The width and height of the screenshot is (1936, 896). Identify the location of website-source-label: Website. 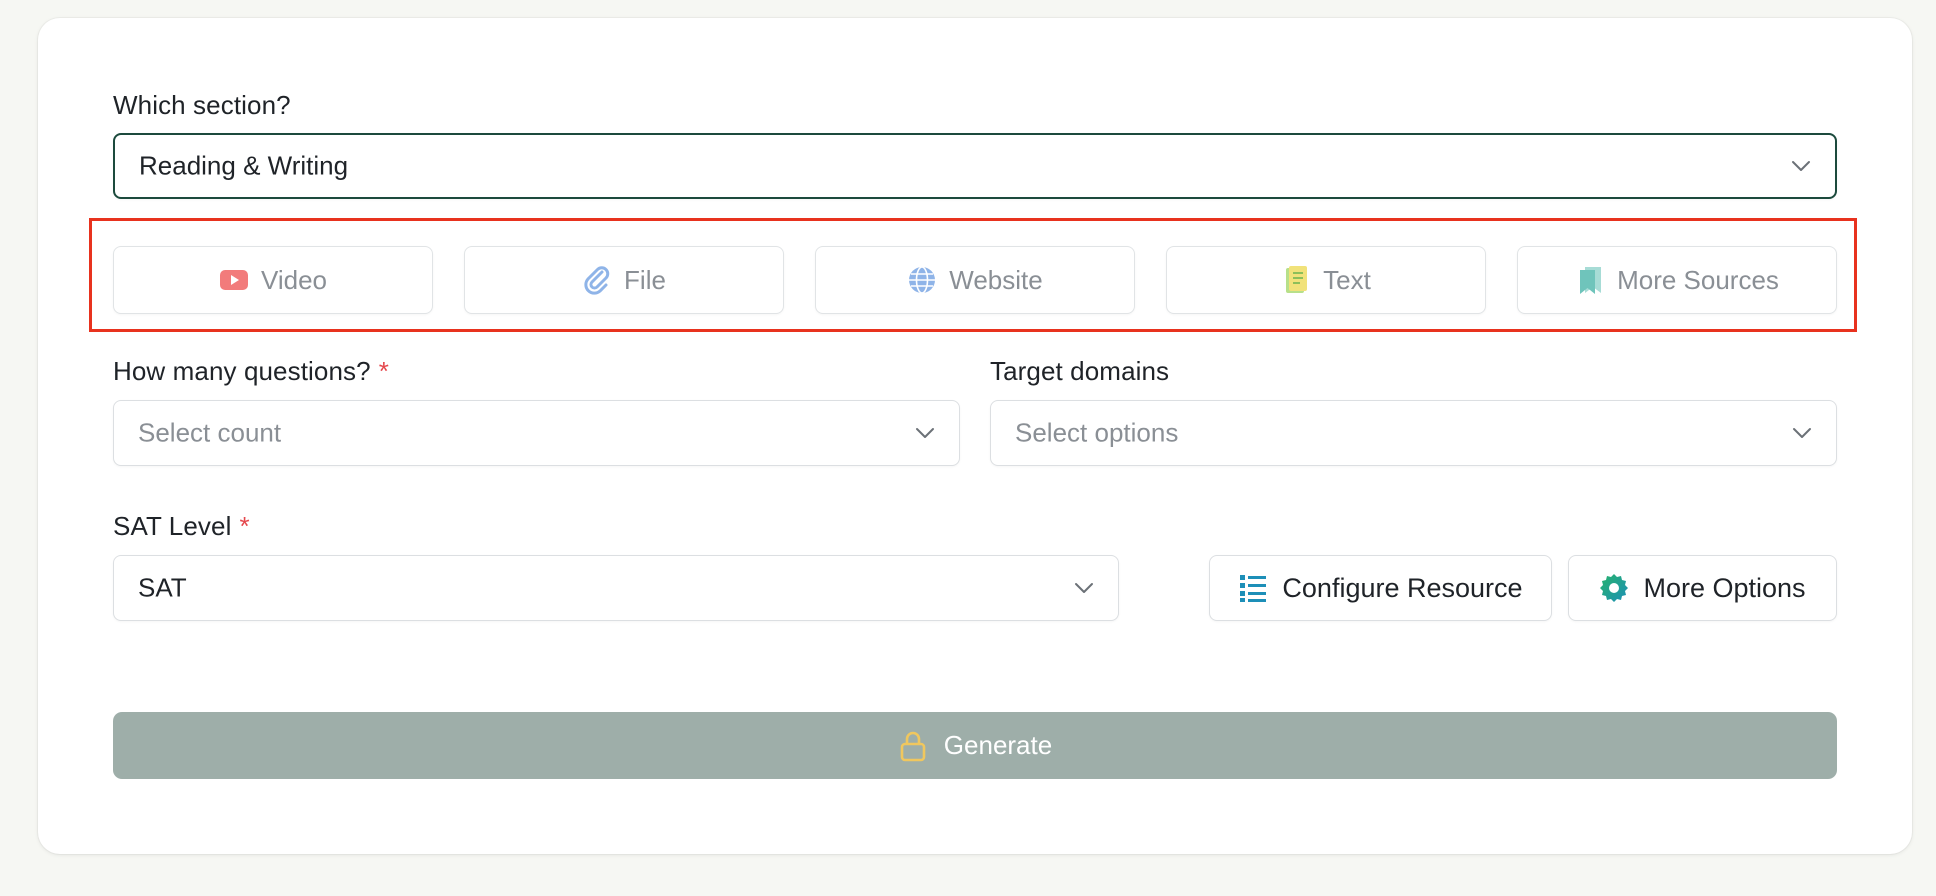
(996, 279).